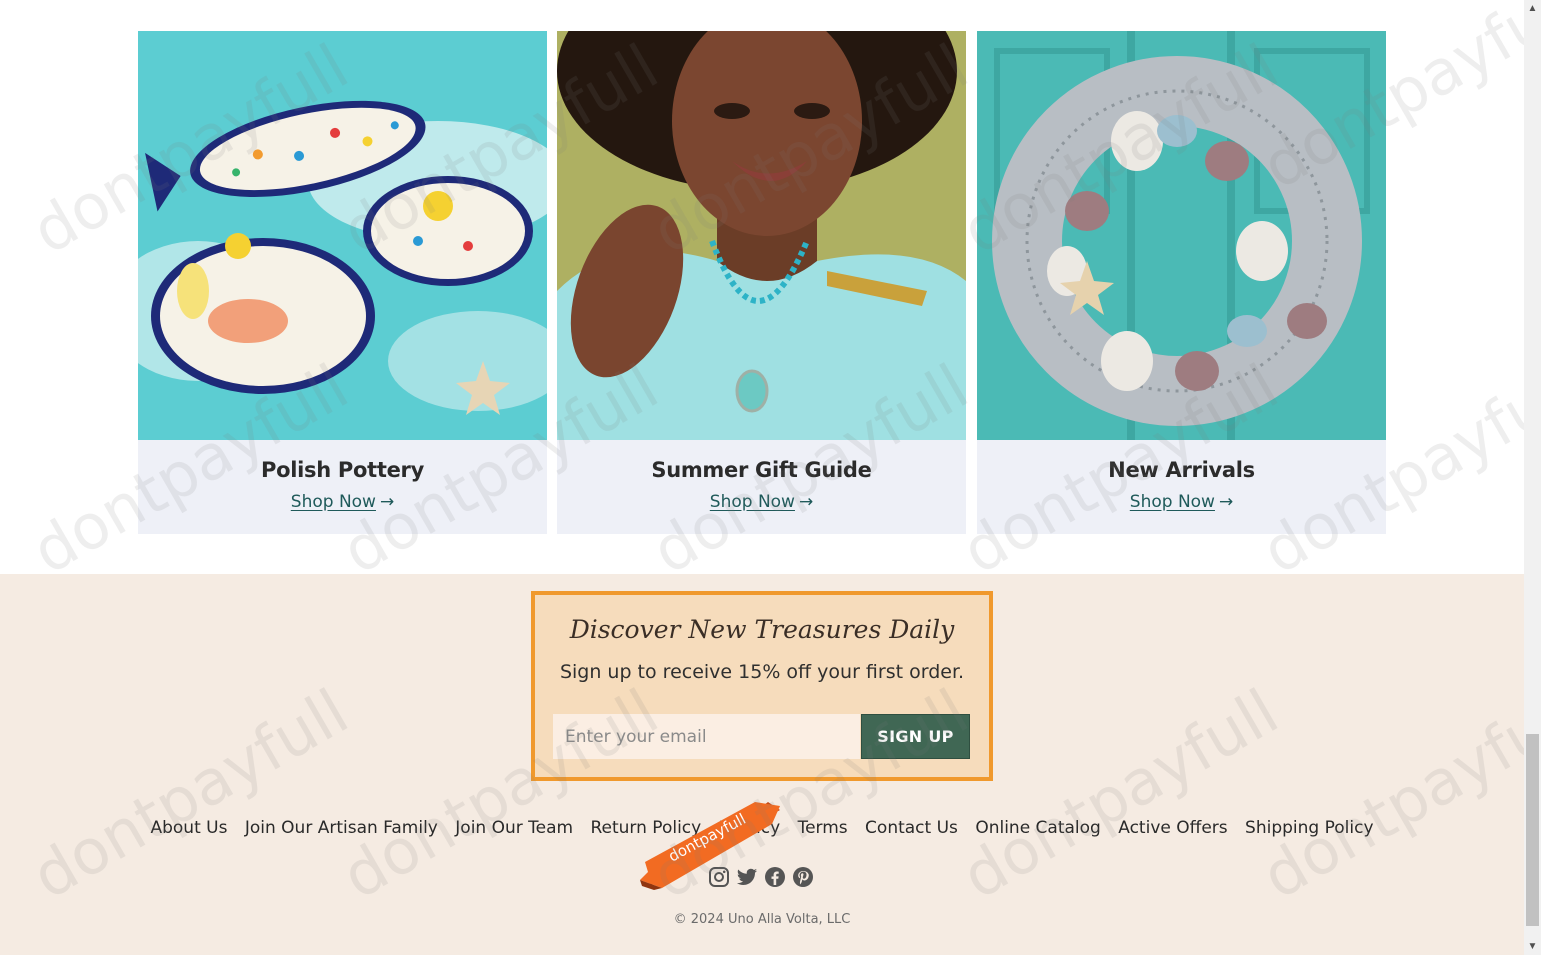 The height and width of the screenshot is (955, 1541). What do you see at coordinates (1532, 477) in the screenshot?
I see `page-scrollbar: ▲ ▼` at bounding box center [1532, 477].